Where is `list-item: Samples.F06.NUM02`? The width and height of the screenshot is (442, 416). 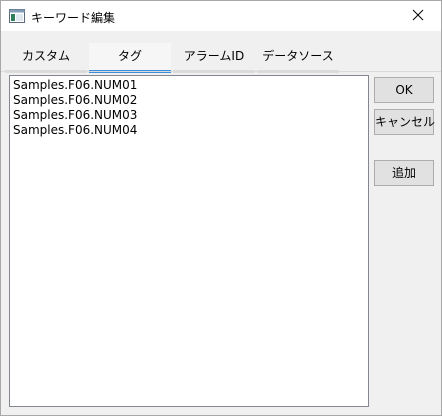 list-item: Samples.F06.NUM02 is located at coordinates (189, 100).